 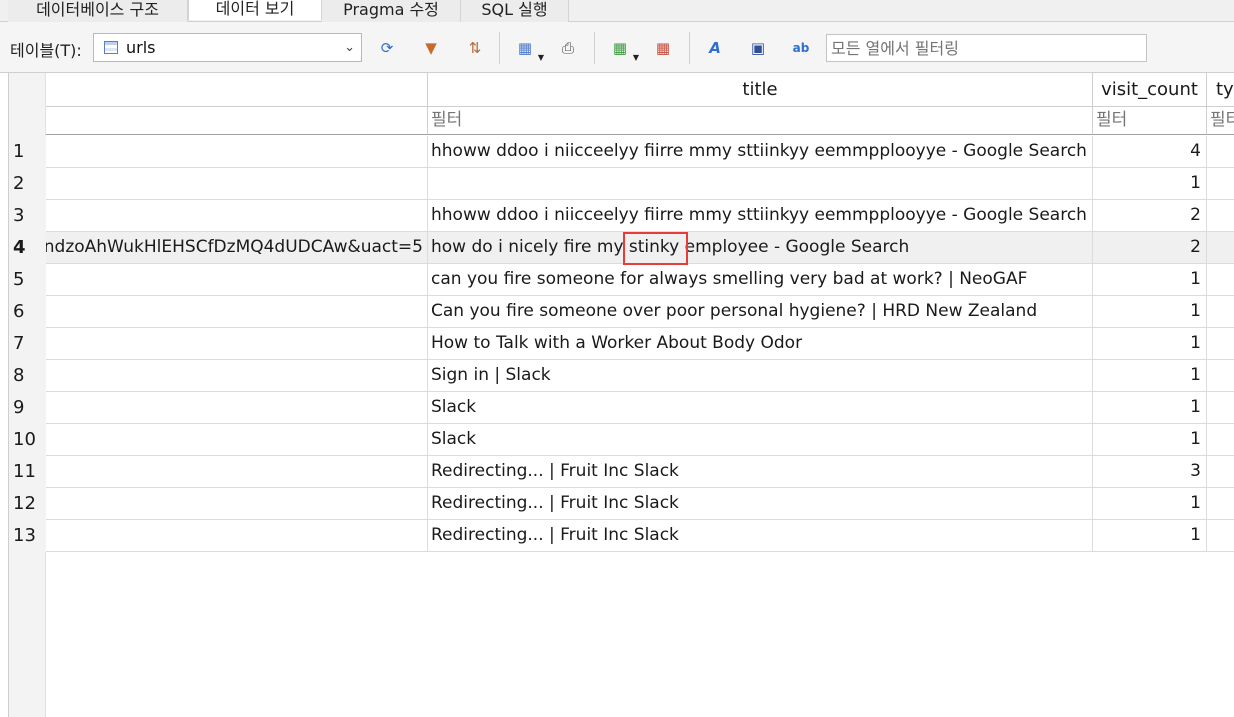 I want to click on table-row: 8 Sign in | Slack 1, so click(x=621, y=376).